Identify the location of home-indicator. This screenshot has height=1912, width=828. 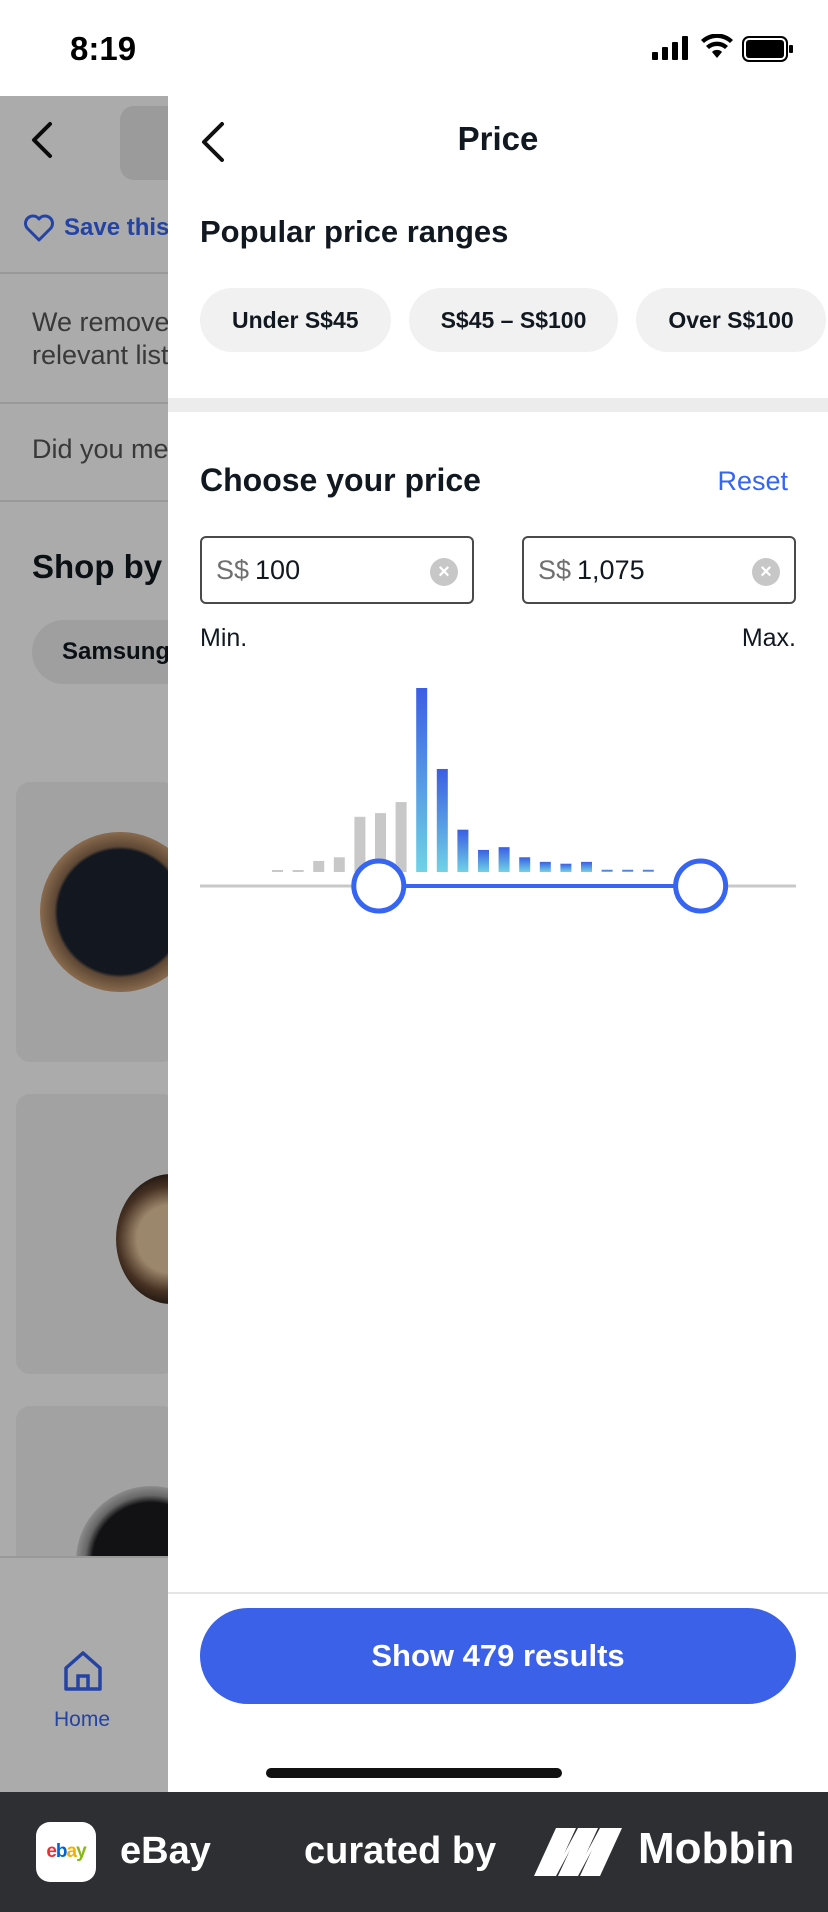
(414, 1773).